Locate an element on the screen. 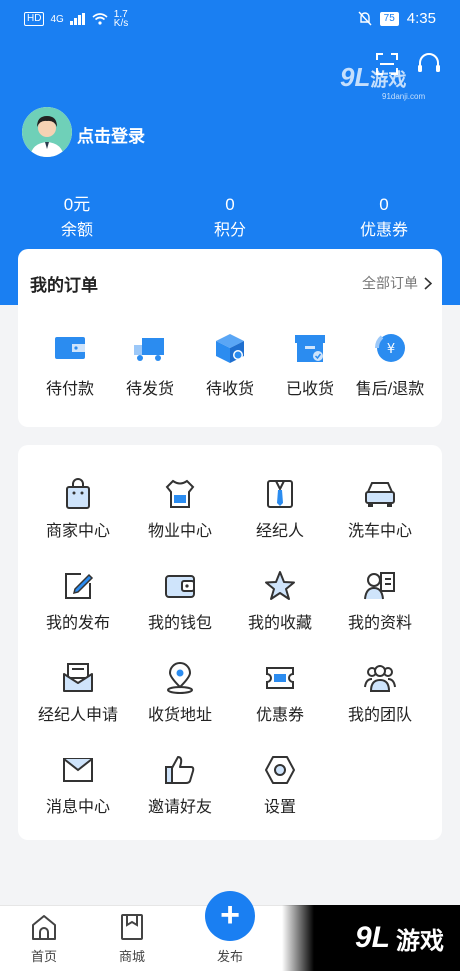 This screenshot has height=971, width=460. menu-label: 我的钱包 is located at coordinates (179, 623).